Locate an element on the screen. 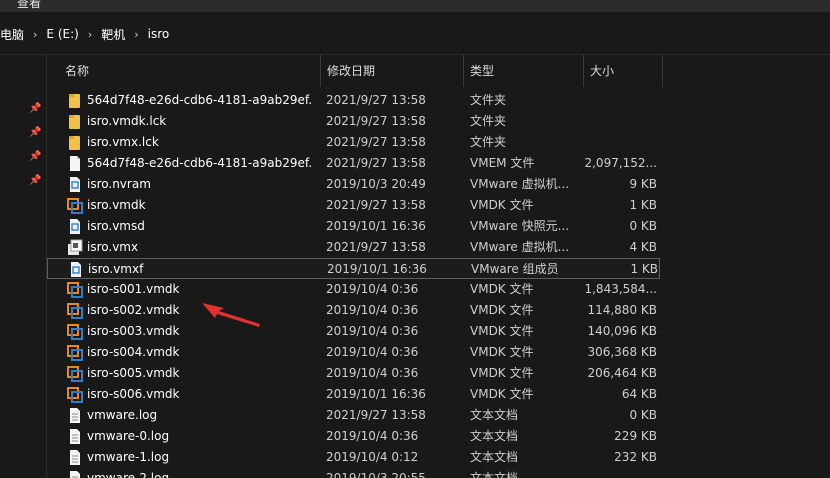 The height and width of the screenshot is (478, 830). file-row: vmware-1.log 2019/10/4 0:12 文本文档 232 KB is located at coordinates (353, 457).